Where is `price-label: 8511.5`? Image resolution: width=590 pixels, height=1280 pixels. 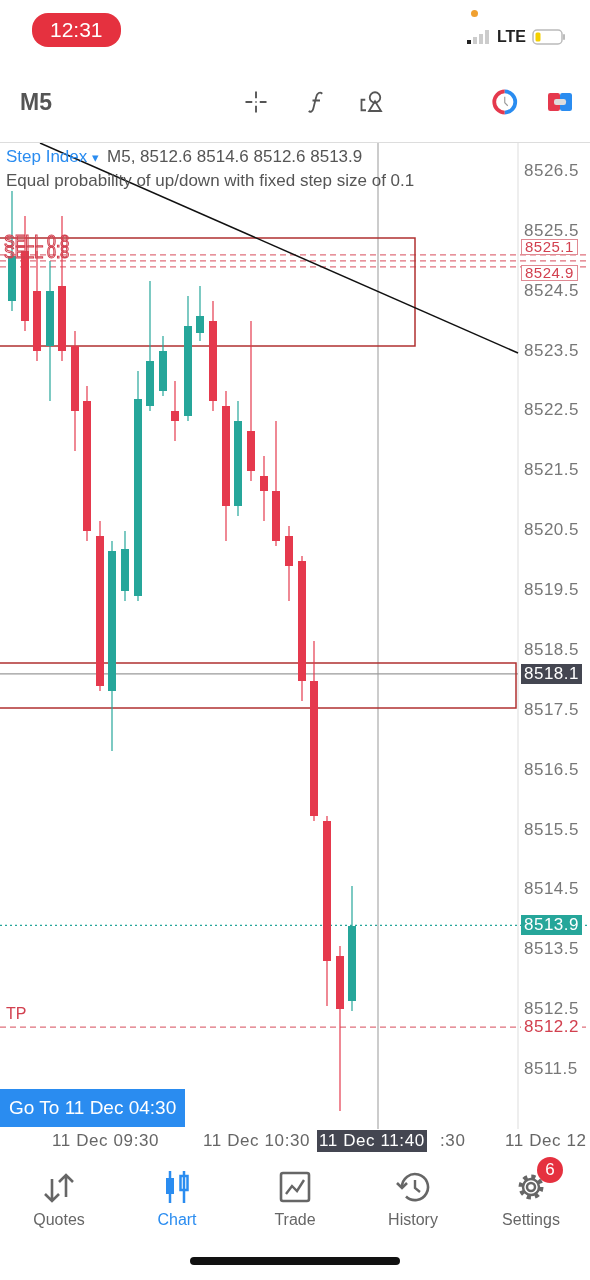 price-label: 8511.5 is located at coordinates (551, 1069).